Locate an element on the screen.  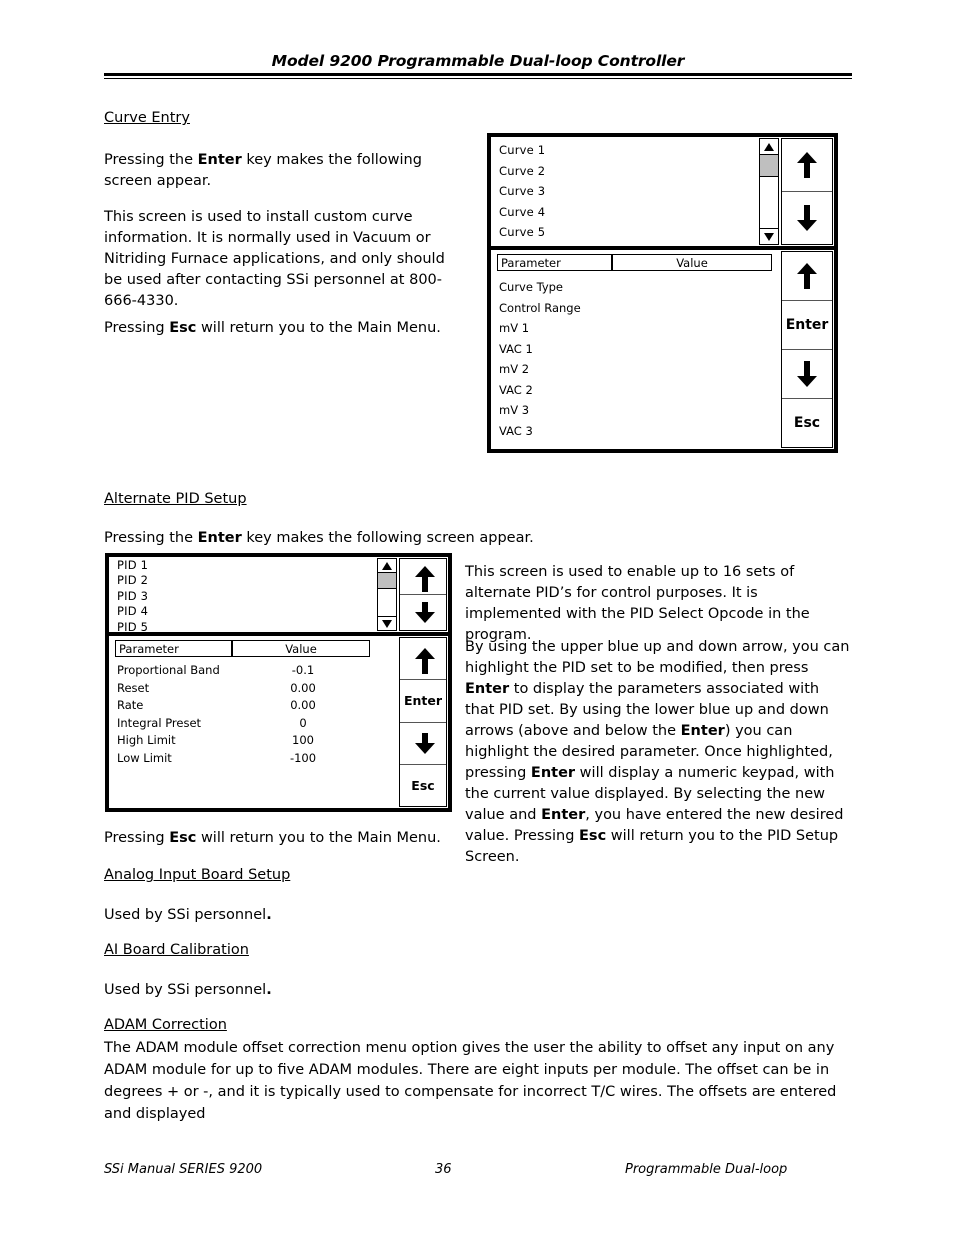
parameter-value: 0 is located at coordinates (303, 724).